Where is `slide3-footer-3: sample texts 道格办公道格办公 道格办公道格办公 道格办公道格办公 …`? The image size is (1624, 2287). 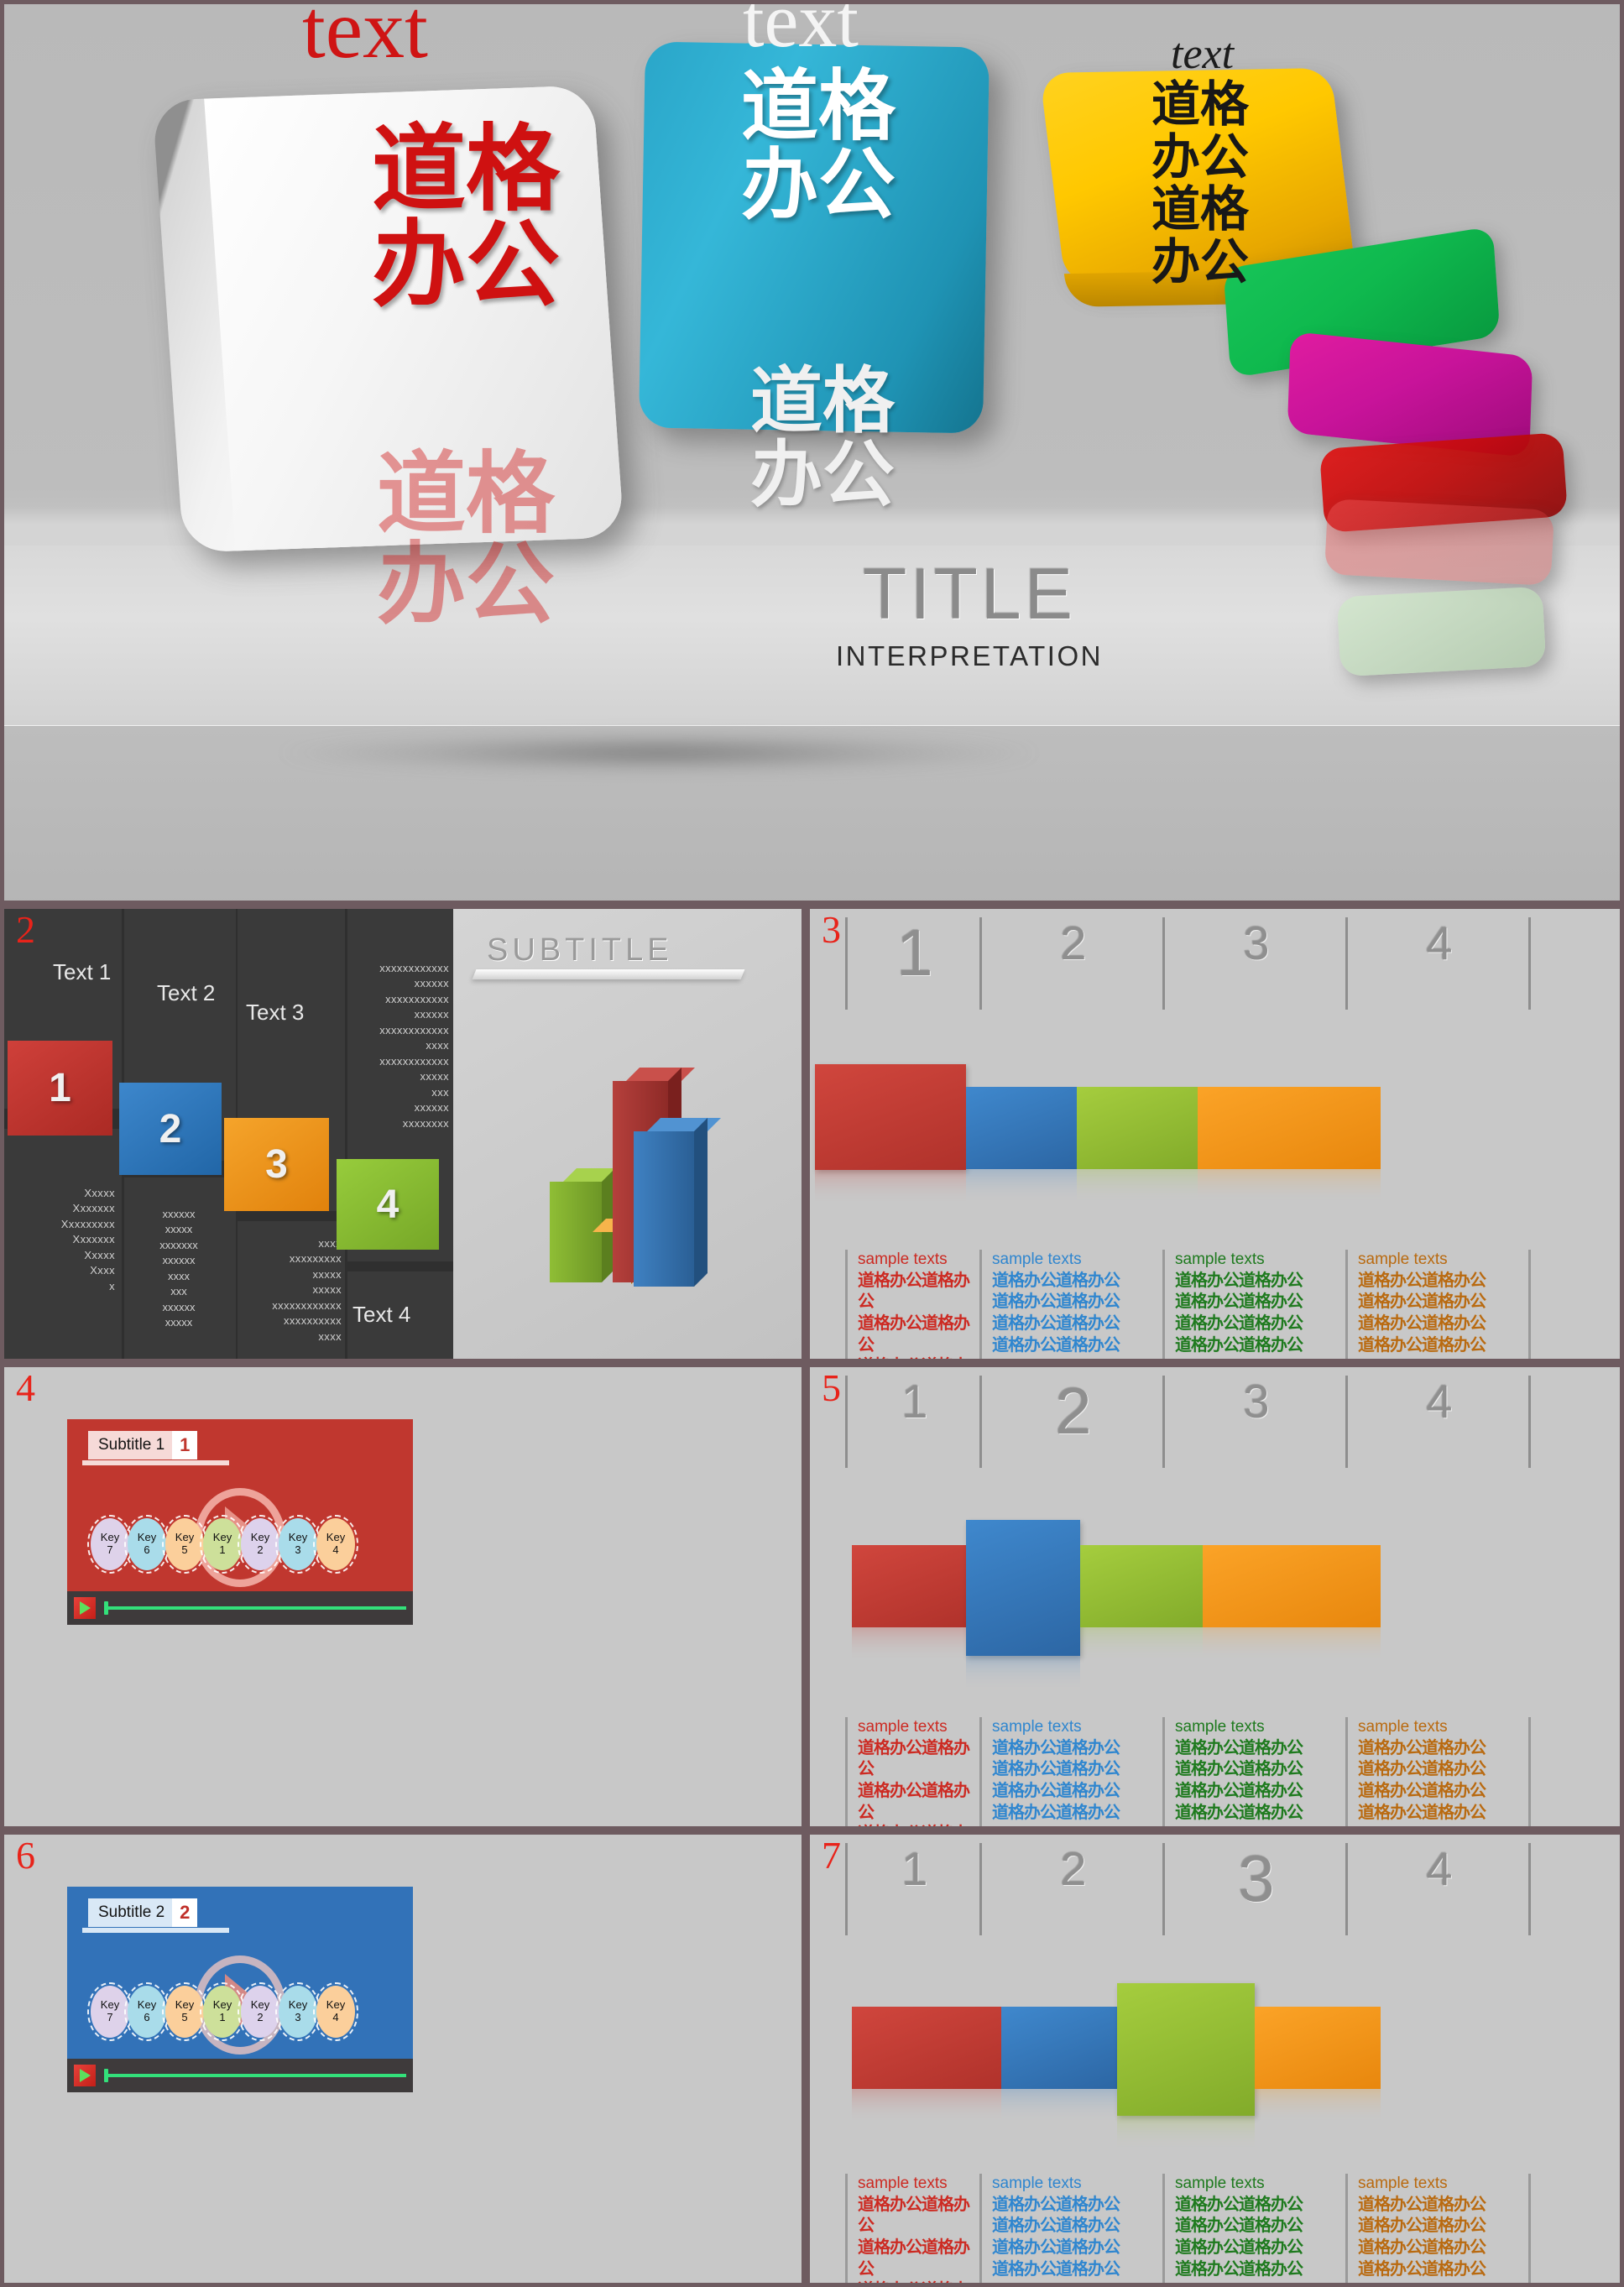
slide3-footer-3: sample texts 道格办公道格办公 道格办公道格办公 道格办公道格办公 … is located at coordinates (1253, 1304).